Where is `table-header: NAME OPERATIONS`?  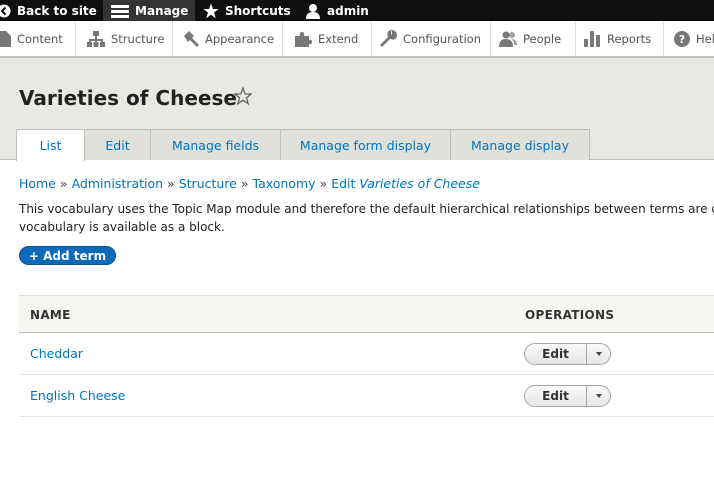 table-header: NAME OPERATIONS is located at coordinates (366, 314).